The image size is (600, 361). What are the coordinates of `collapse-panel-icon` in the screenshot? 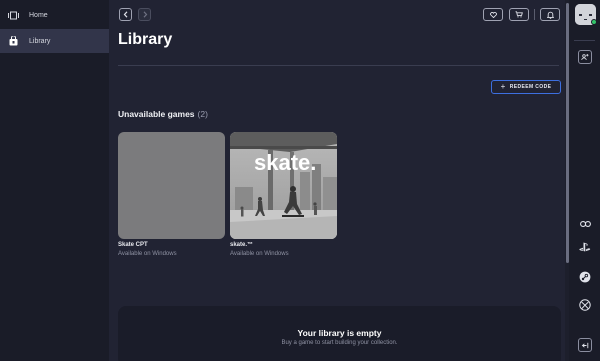 It's located at (585, 345).